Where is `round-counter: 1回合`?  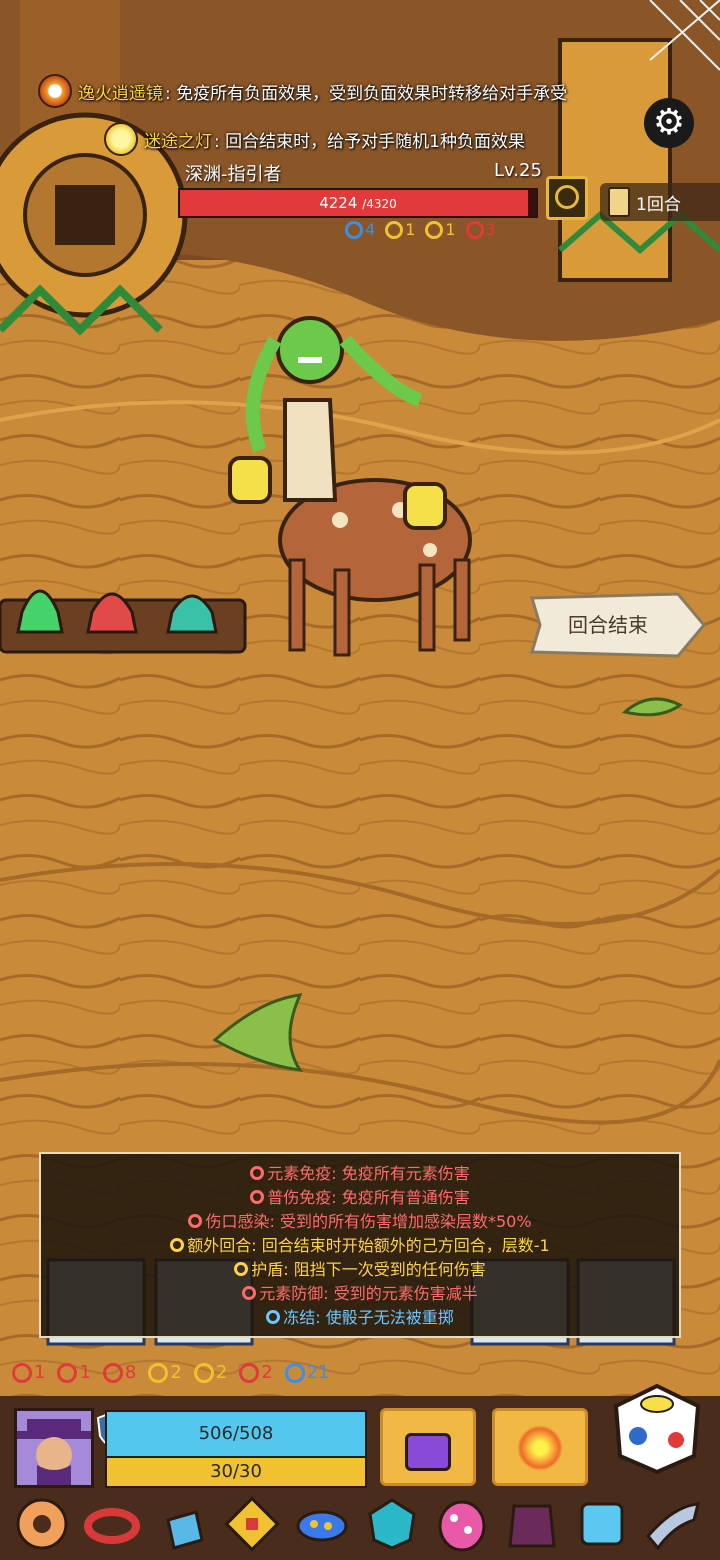
round-counter: 1回合 is located at coordinates (660, 202).